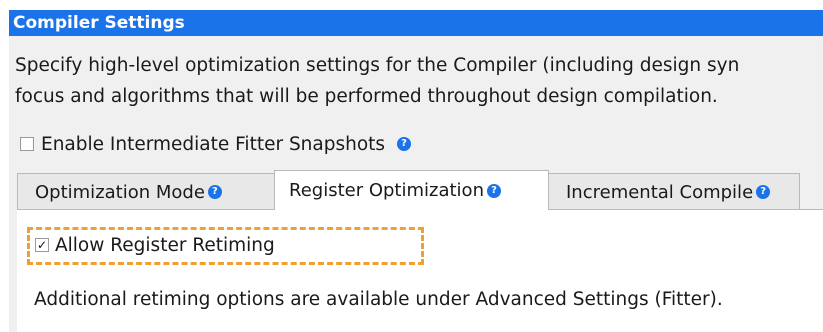  I want to click on tab-optimization-mode-label: Optimization Mode, so click(120, 192).